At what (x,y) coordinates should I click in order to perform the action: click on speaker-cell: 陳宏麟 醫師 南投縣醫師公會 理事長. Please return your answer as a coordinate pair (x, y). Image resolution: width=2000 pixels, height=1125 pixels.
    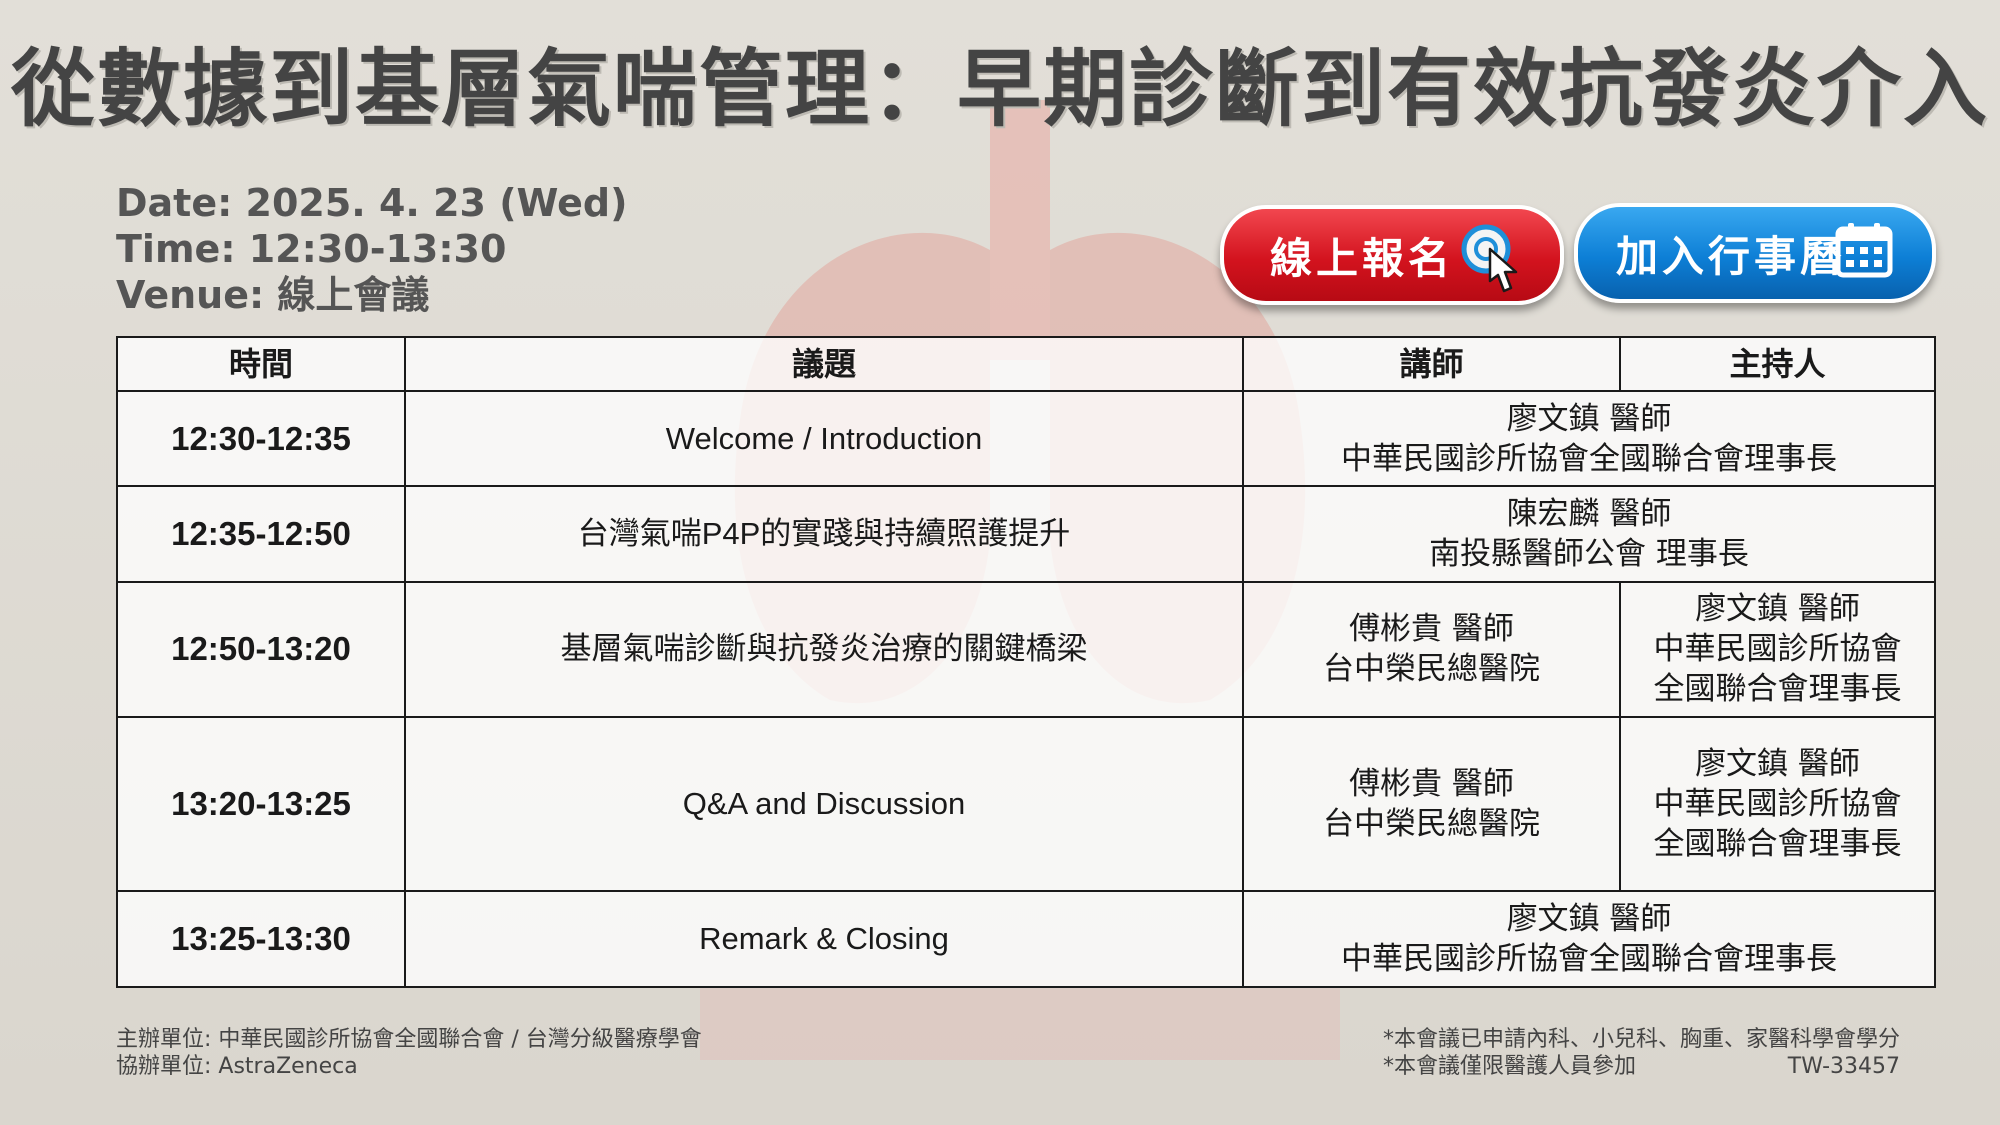
    Looking at the image, I should click on (1589, 534).